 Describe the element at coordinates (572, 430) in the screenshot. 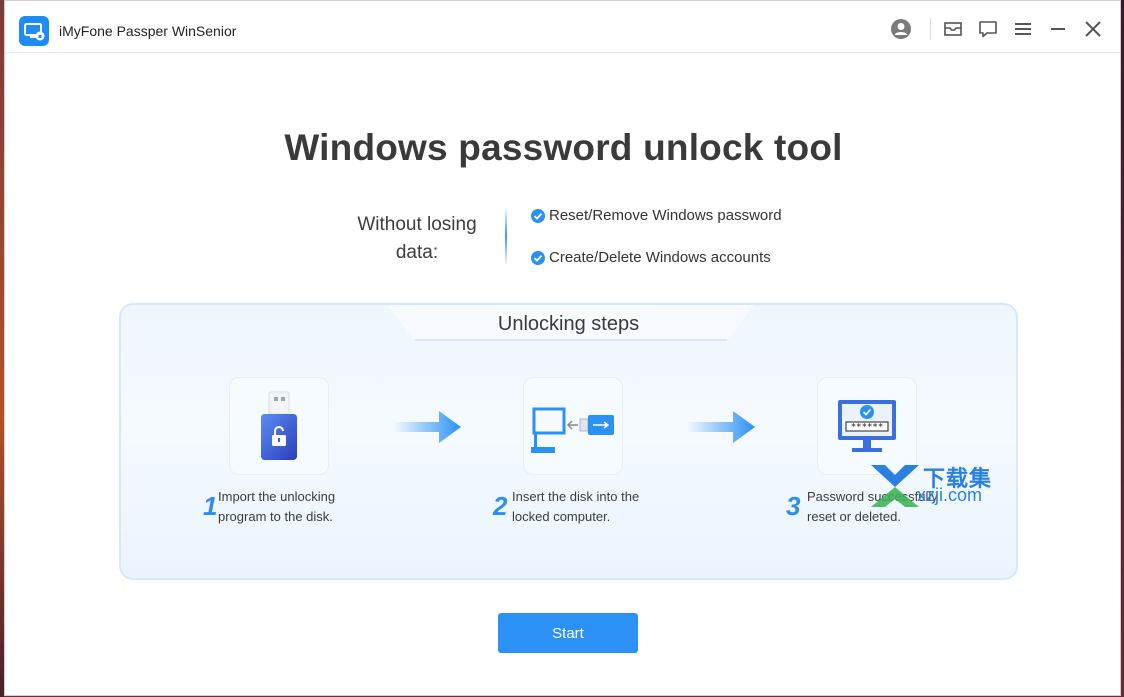

I see `computer-usb-icon` at that location.